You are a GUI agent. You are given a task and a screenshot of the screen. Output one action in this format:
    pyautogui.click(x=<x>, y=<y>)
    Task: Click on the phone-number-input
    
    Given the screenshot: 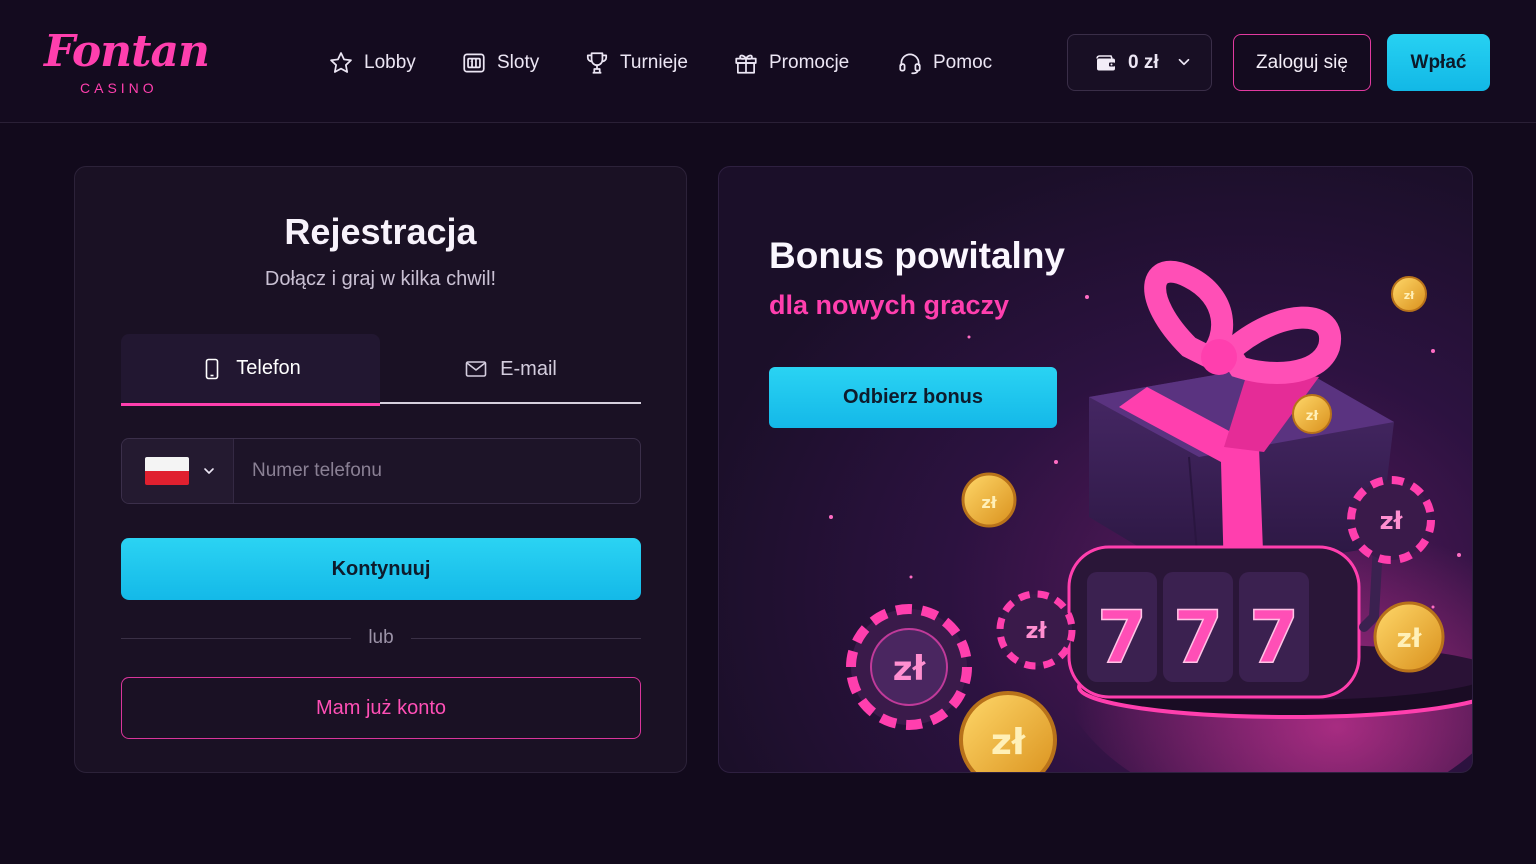 What is the action you would take?
    pyautogui.click(x=437, y=471)
    